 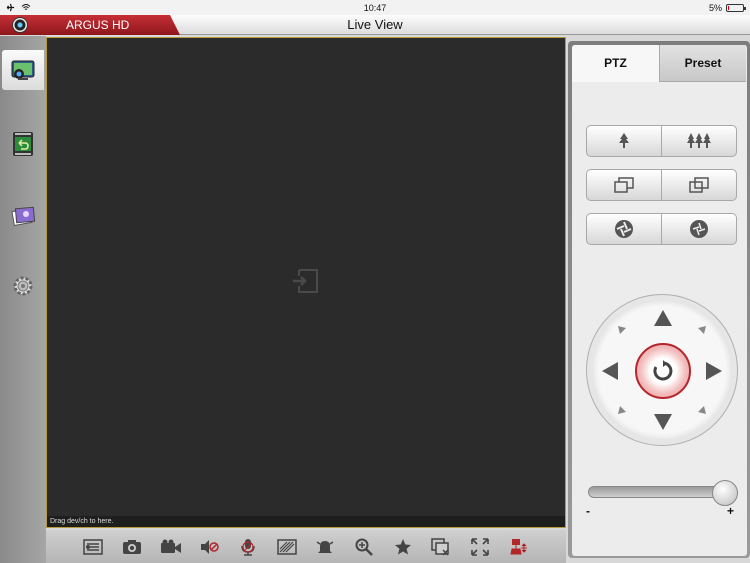 I want to click on speed-slider-track, so click(x=658, y=492).